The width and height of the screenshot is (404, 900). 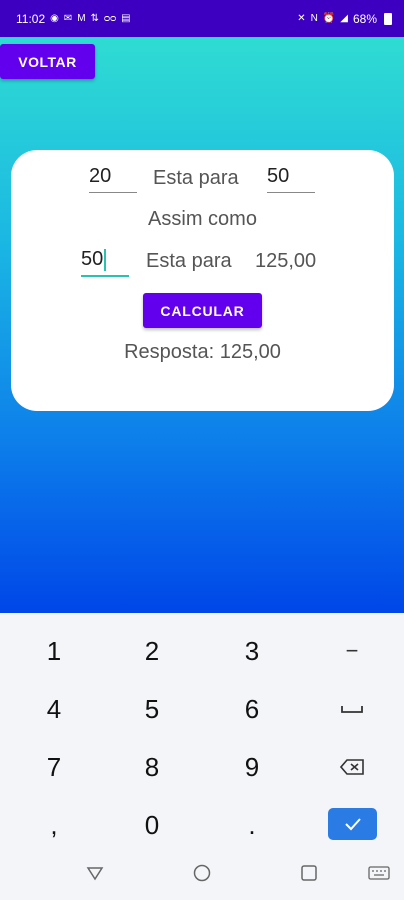 I want to click on voicemail-icon: ᴑᴑ, so click(x=110, y=18).